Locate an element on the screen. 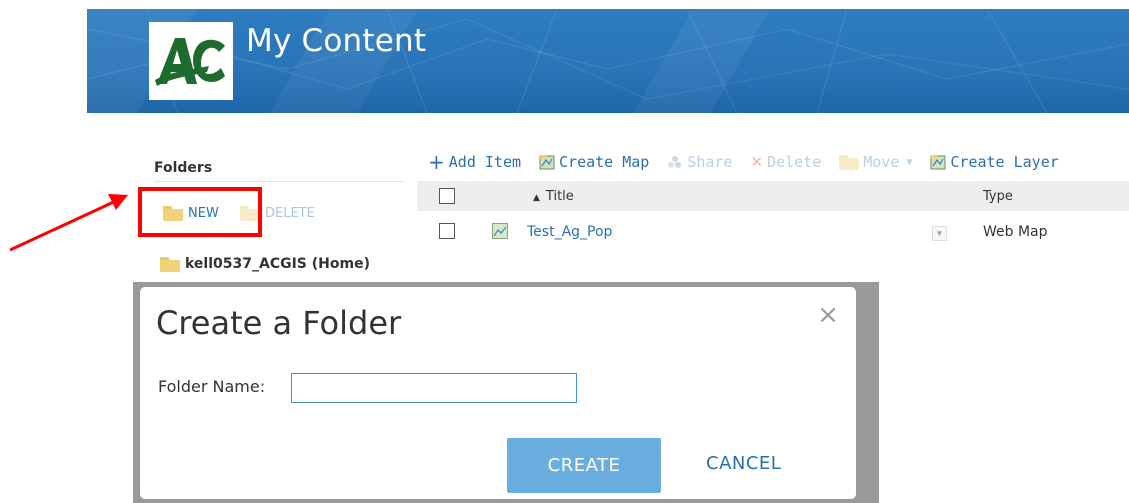 The width and height of the screenshot is (1129, 503). plus-icon: + is located at coordinates (436, 162).